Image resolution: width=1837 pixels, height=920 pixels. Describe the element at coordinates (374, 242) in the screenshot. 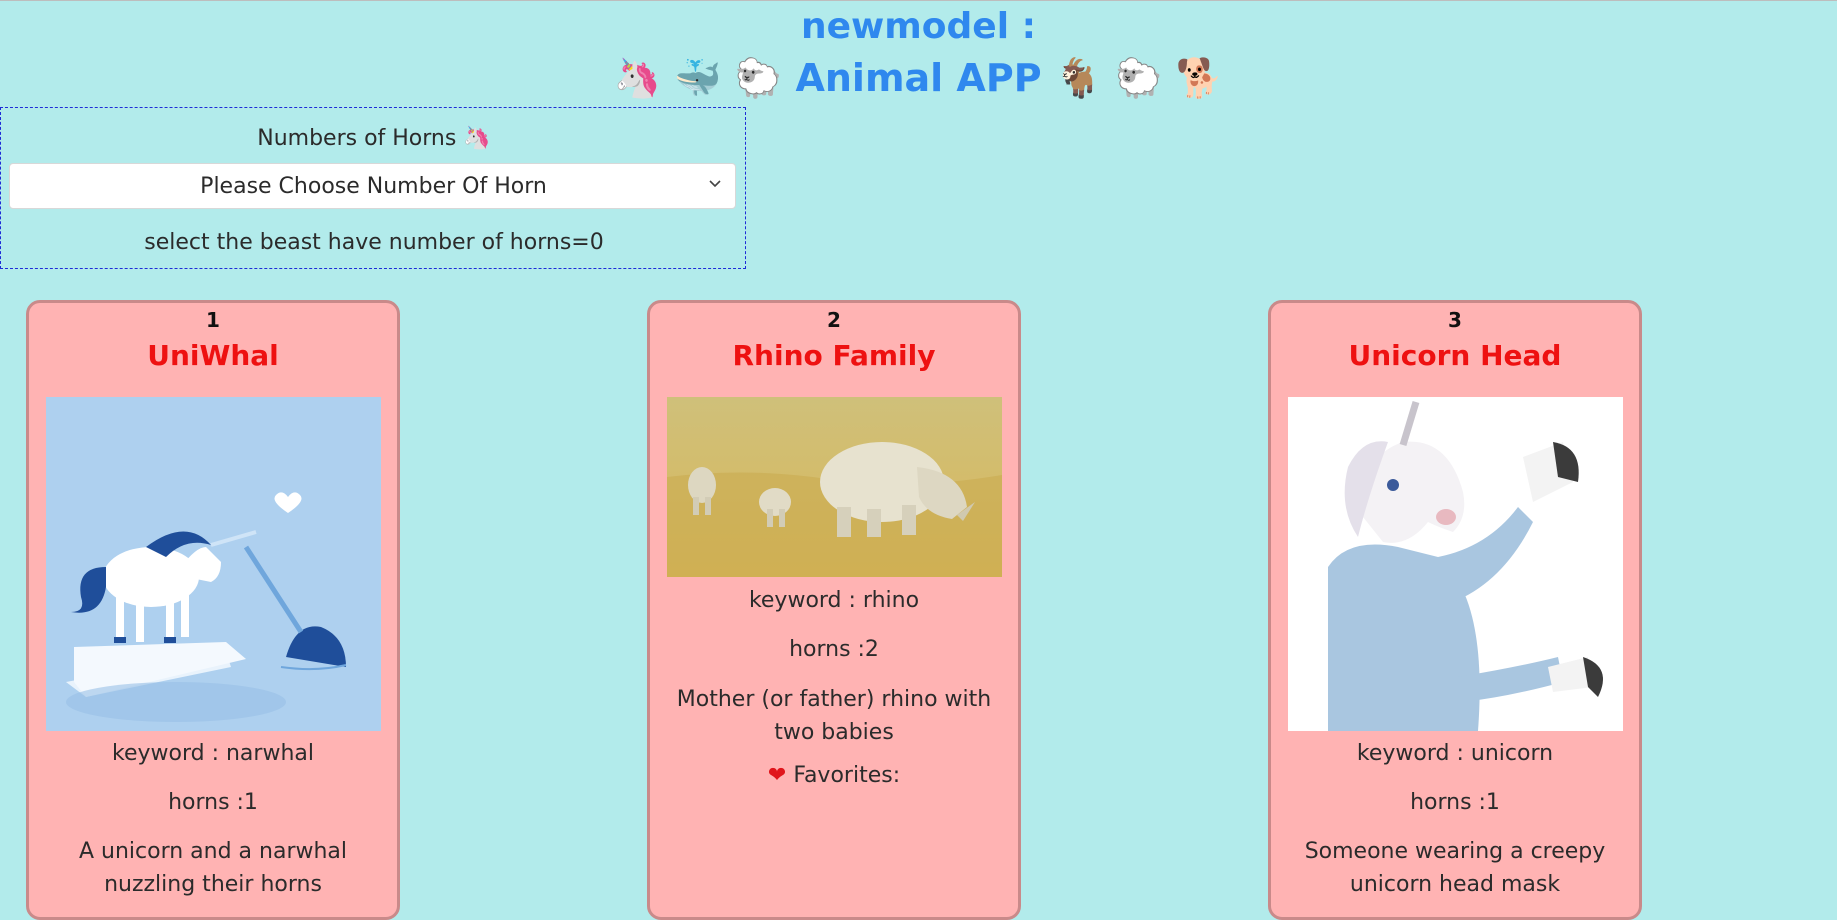

I see `horn-filter-hint: select the beast have number of horns=0` at that location.